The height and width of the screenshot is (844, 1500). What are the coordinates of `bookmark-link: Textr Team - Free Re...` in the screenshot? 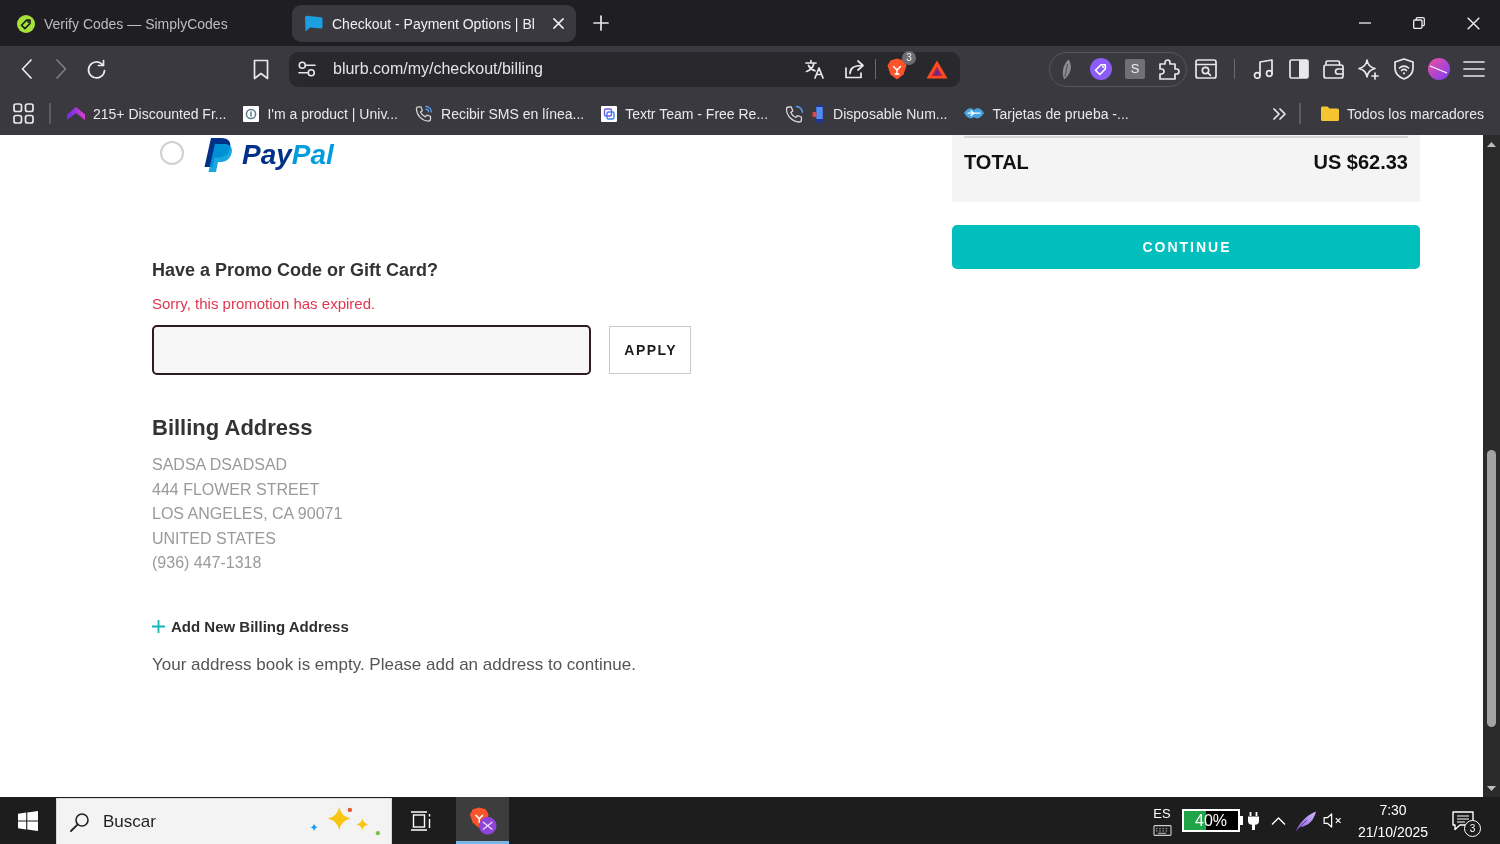 It's located at (685, 113).